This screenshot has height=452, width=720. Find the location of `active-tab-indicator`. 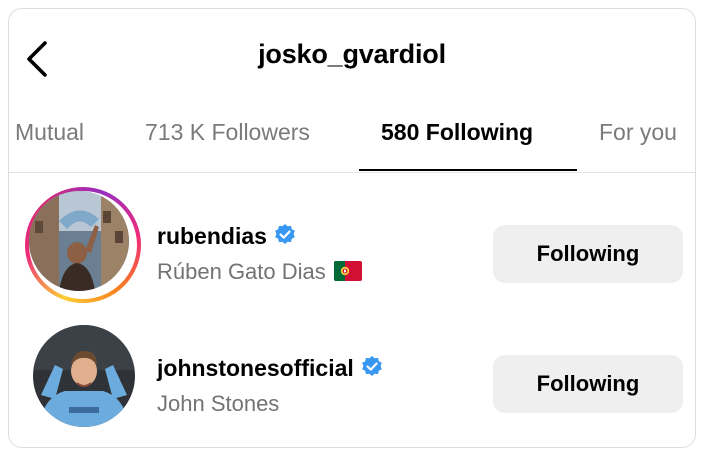

active-tab-indicator is located at coordinates (468, 170).